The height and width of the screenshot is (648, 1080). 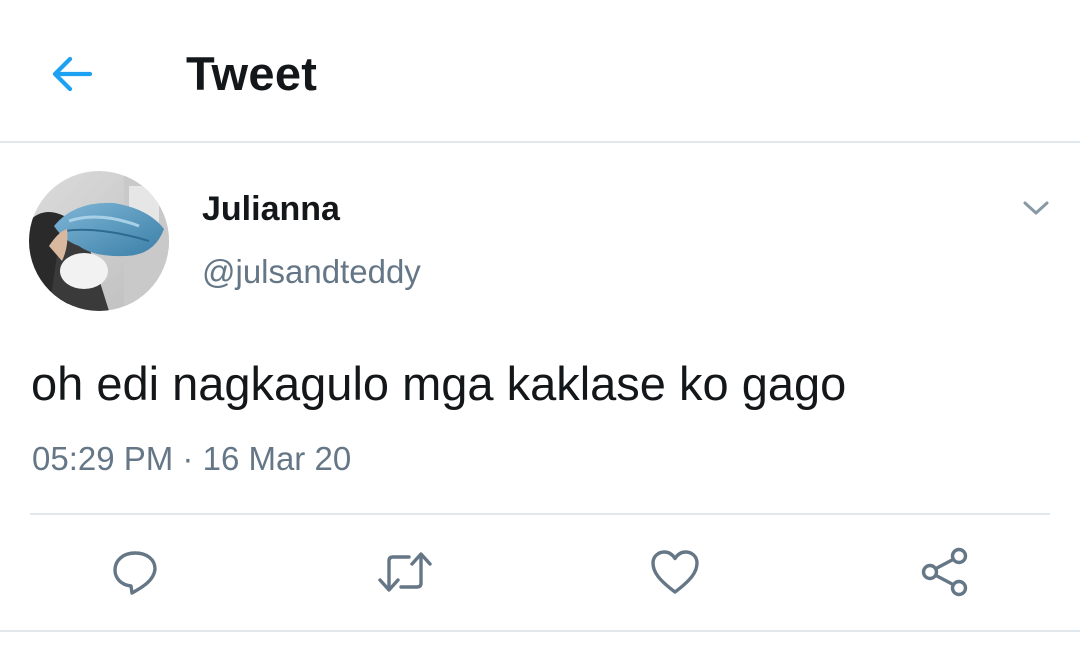 I want to click on divider, so click(x=540, y=514).